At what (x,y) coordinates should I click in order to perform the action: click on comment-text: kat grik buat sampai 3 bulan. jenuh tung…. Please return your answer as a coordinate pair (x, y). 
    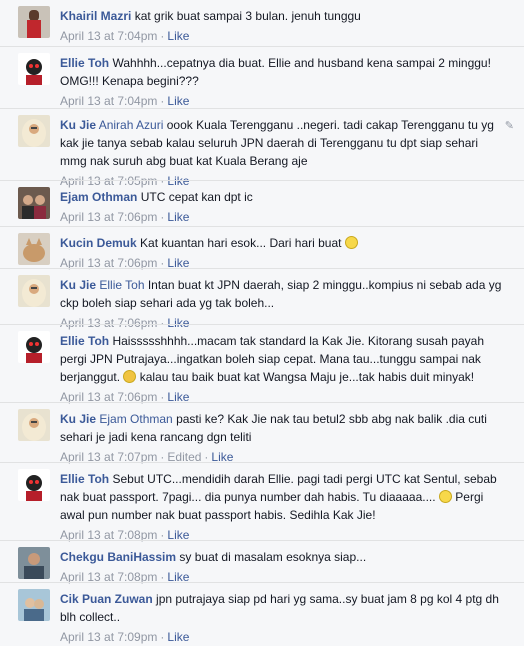
    Looking at the image, I should click on (247, 16).